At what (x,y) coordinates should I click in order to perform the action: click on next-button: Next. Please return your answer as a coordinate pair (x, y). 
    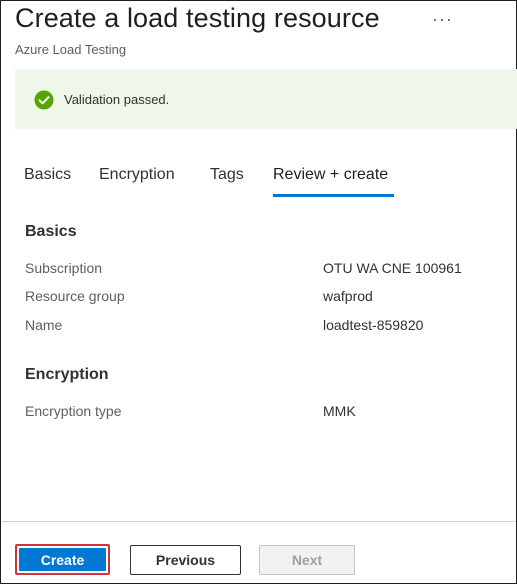
    Looking at the image, I should click on (307, 560).